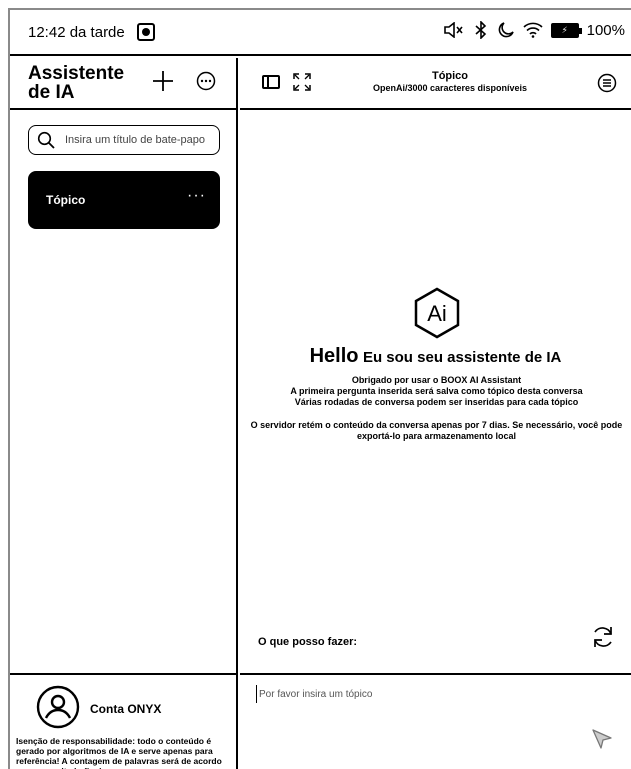 This screenshot has height=769, width=631. What do you see at coordinates (450, 76) in the screenshot?
I see `chat-title: Tópico` at bounding box center [450, 76].